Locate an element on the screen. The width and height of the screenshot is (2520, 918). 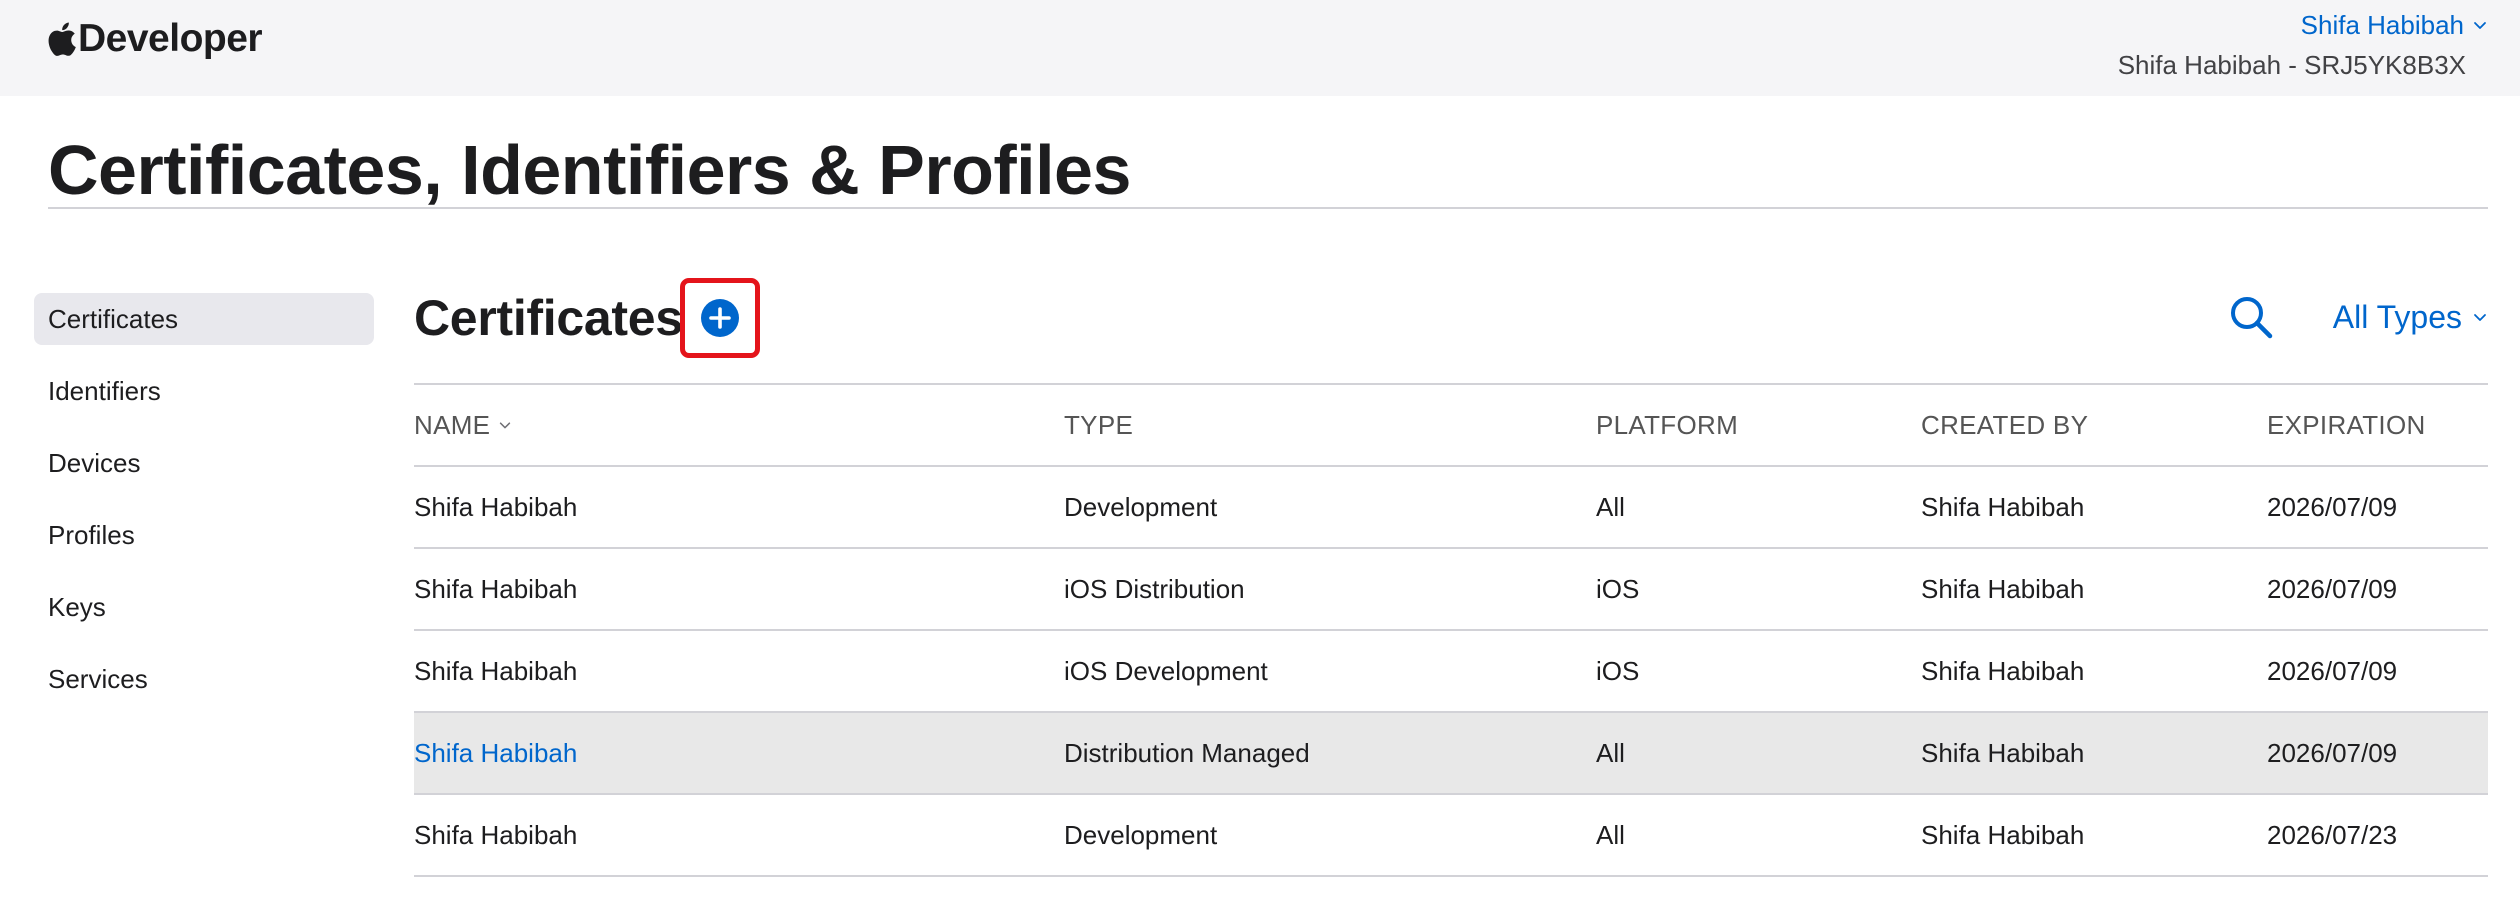
developer-logo: Developer is located at coordinates (155, 39).